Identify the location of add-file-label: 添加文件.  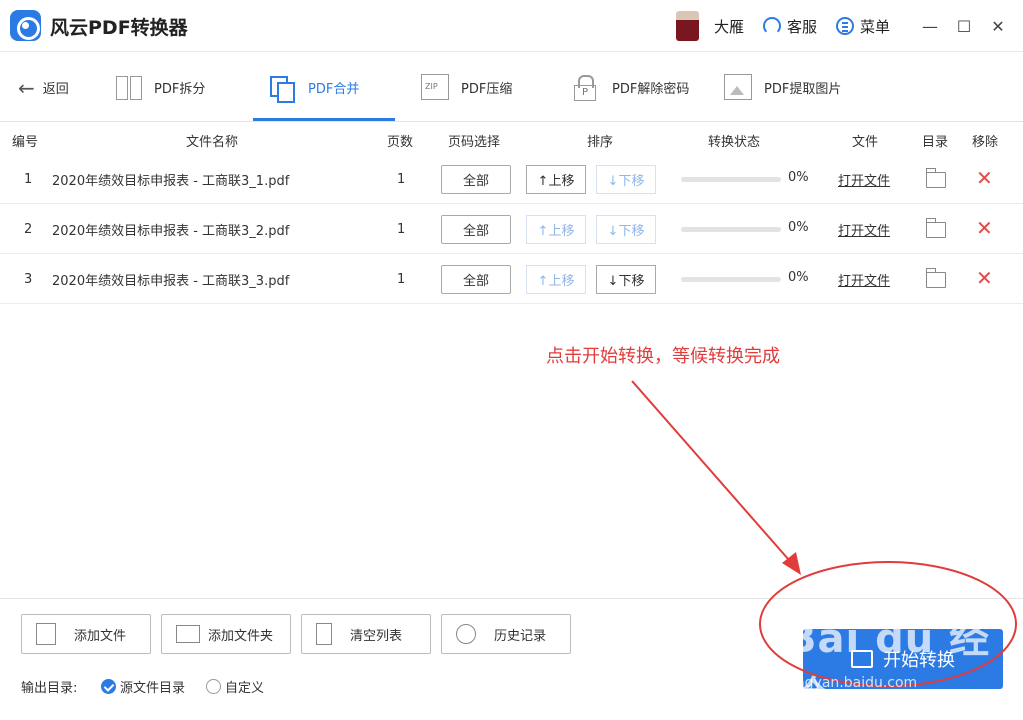
(100, 636).